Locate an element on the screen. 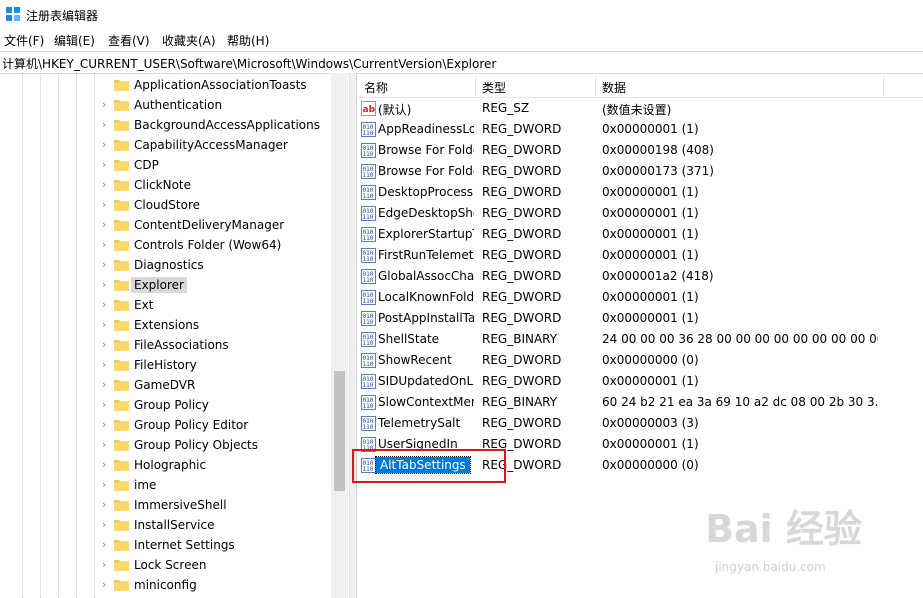 This screenshot has width=923, height=598. binary-value-icon: 010110 is located at coordinates (368, 402).